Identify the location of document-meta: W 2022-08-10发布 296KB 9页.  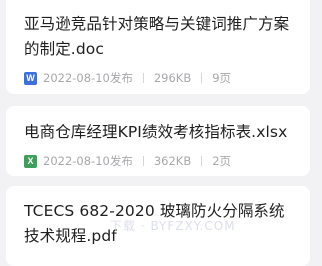
(160, 78).